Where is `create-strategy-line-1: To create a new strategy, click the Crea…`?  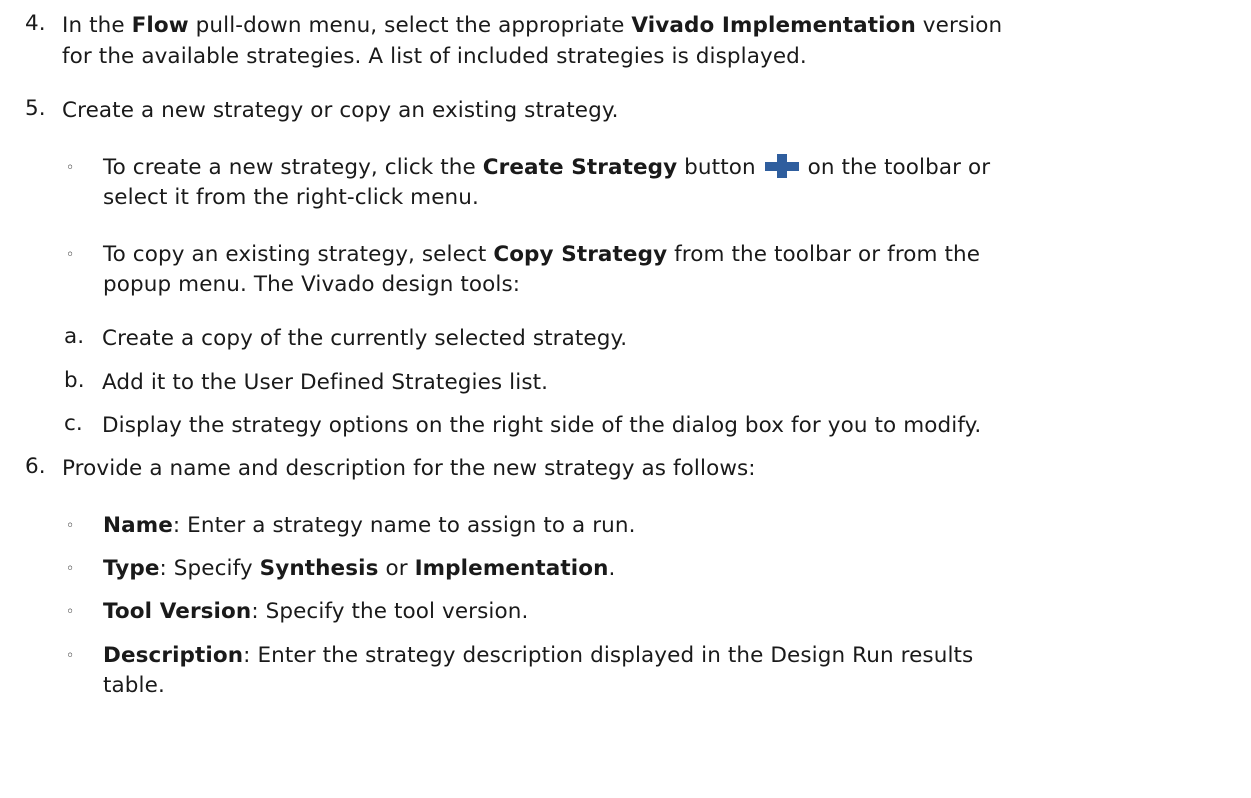
create-strategy-line-1: To create a new strategy, click the Crea… is located at coordinates (546, 168).